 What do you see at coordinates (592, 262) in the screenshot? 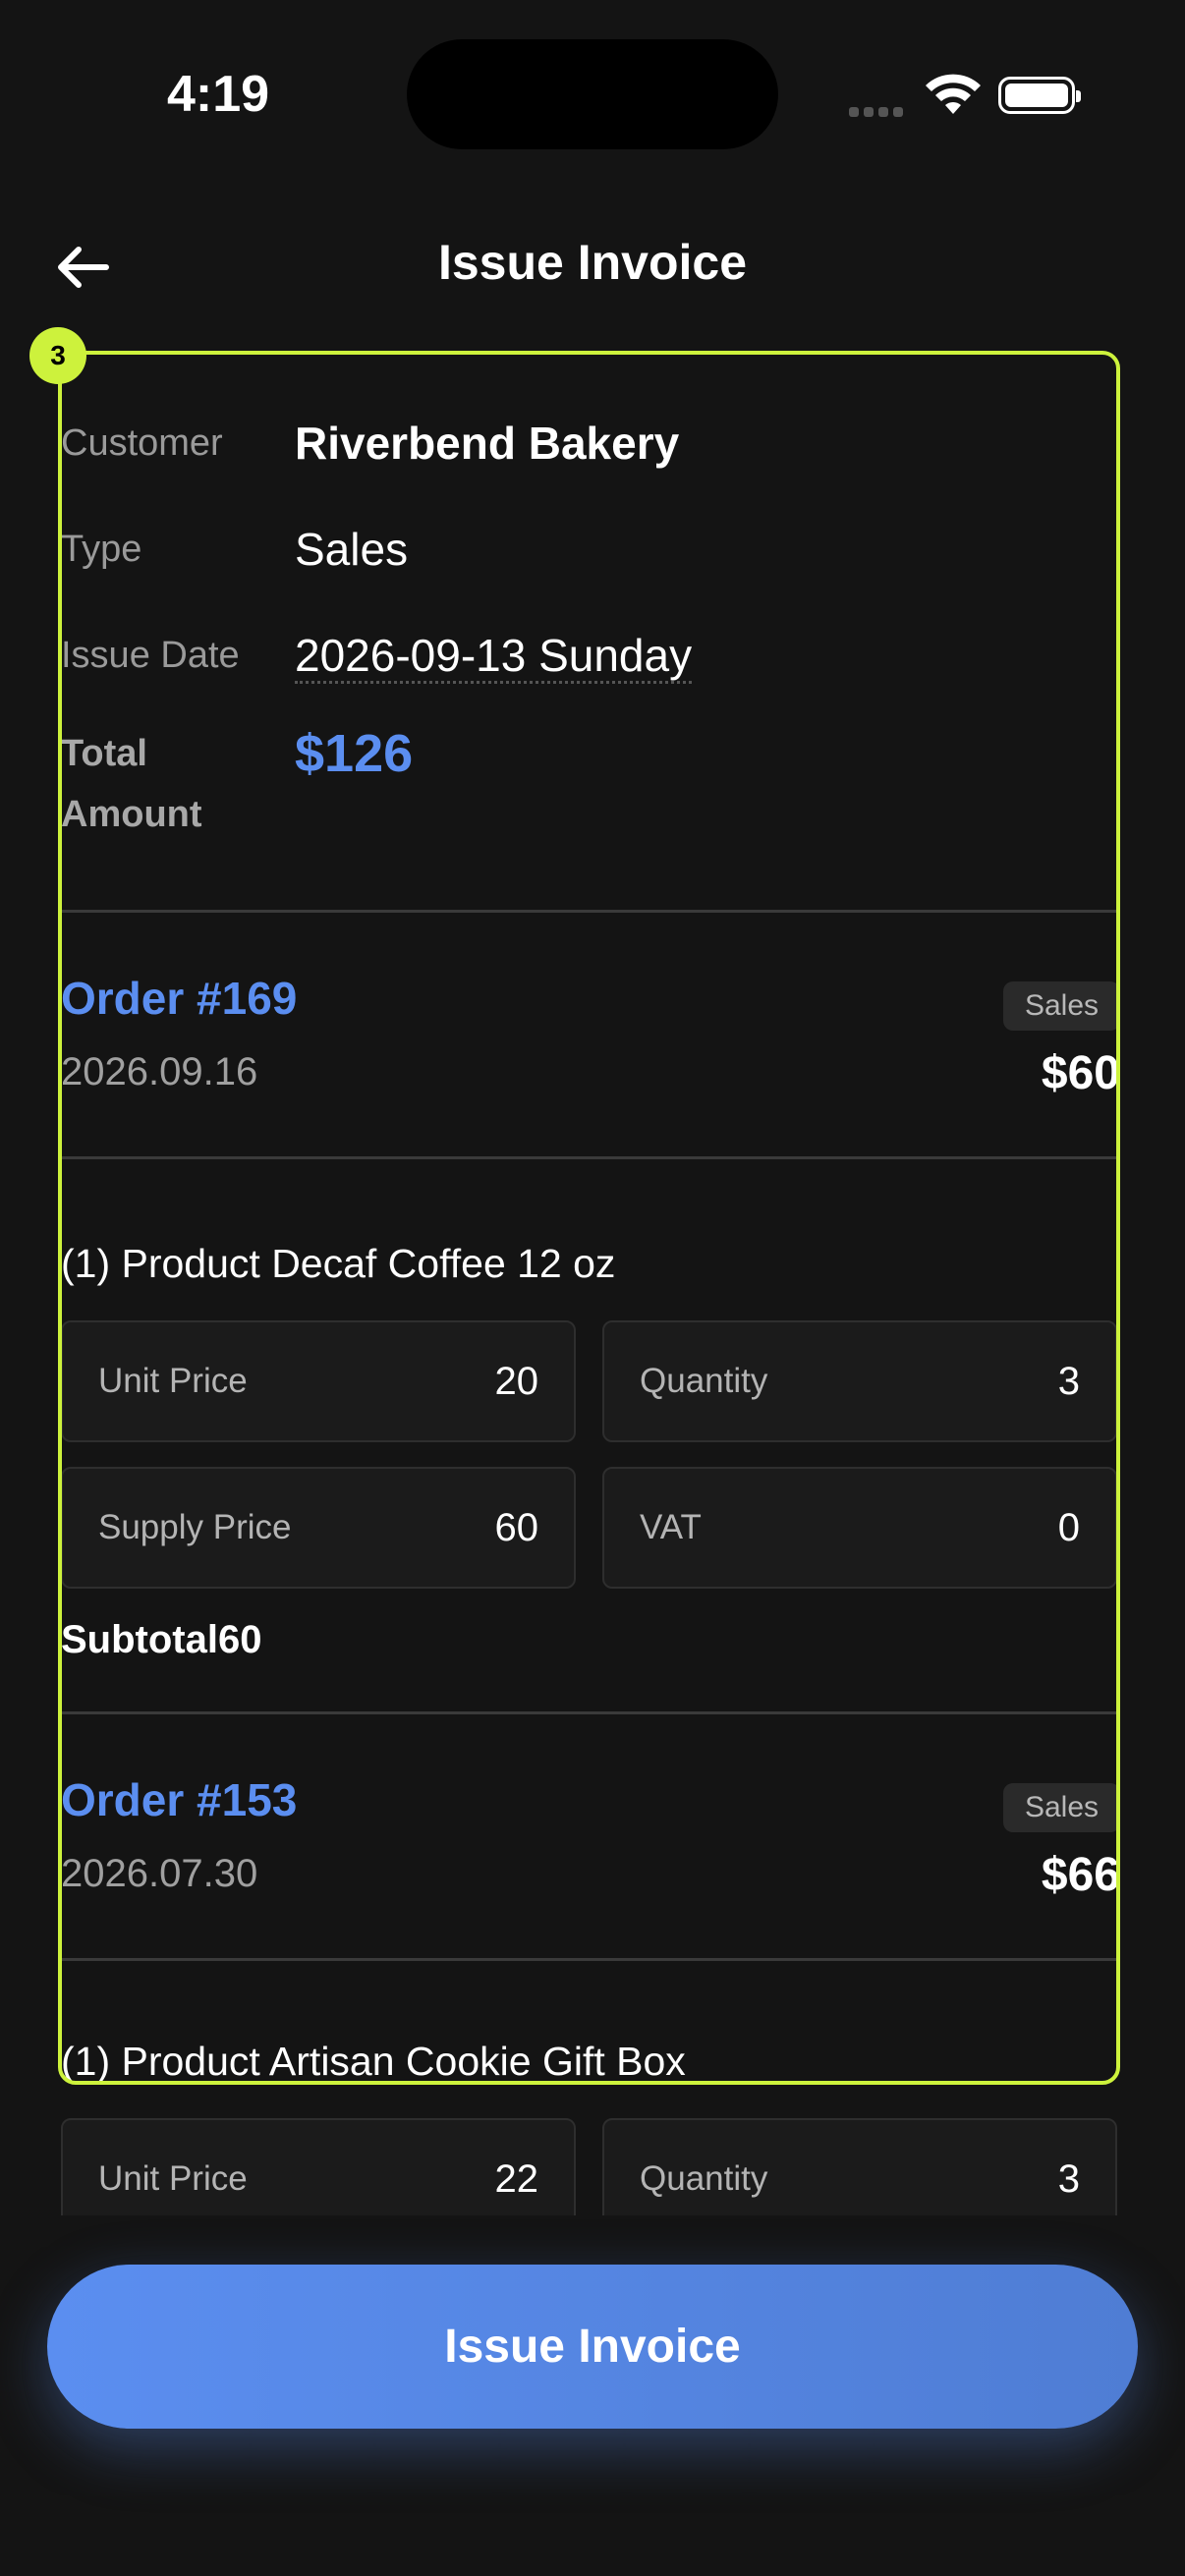
I see `page-title: Issue Invoice` at bounding box center [592, 262].